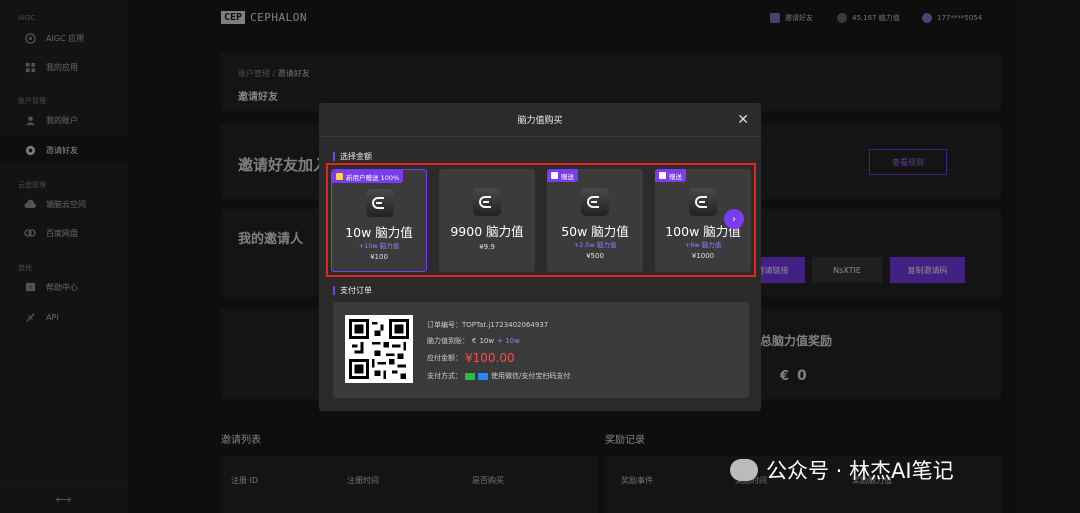  What do you see at coordinates (379, 232) in the screenshot?
I see `package-name: 10w 脑力值` at bounding box center [379, 232].